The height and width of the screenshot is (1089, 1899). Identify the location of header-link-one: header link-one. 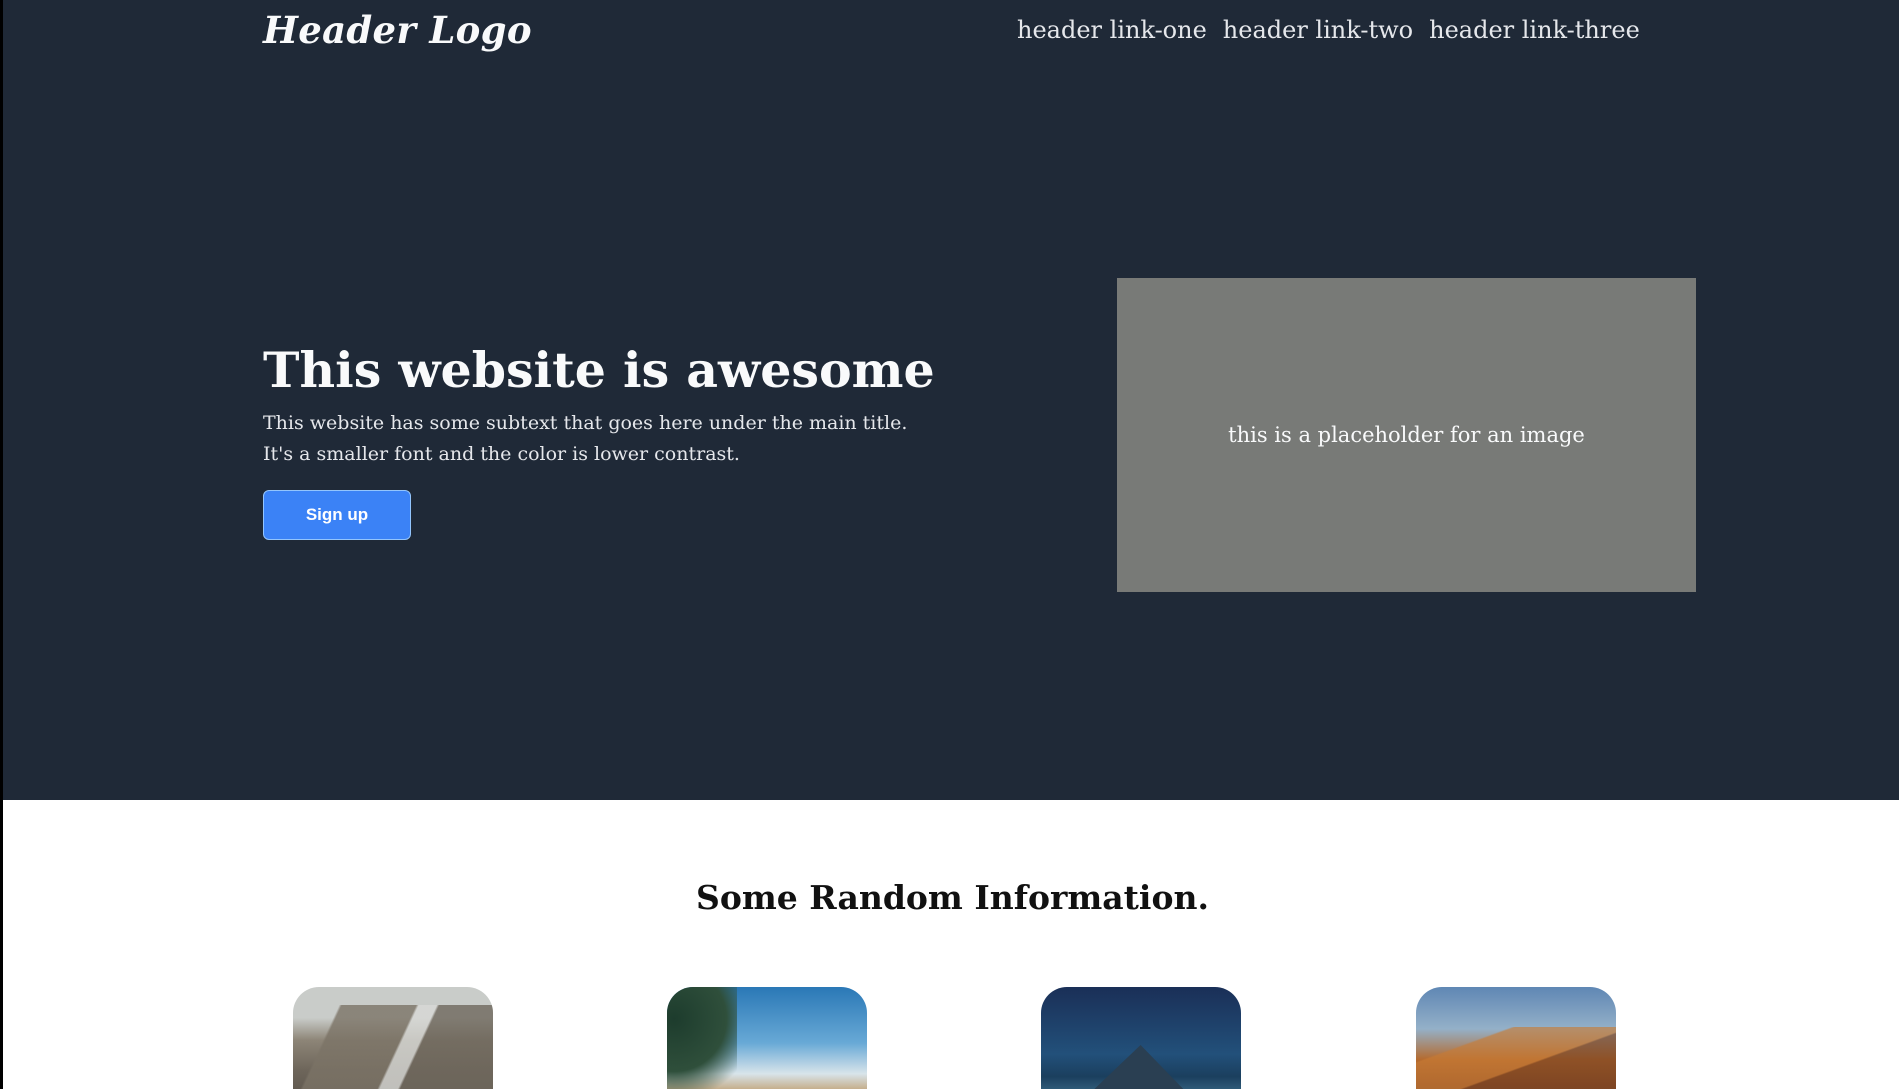
(1112, 30).